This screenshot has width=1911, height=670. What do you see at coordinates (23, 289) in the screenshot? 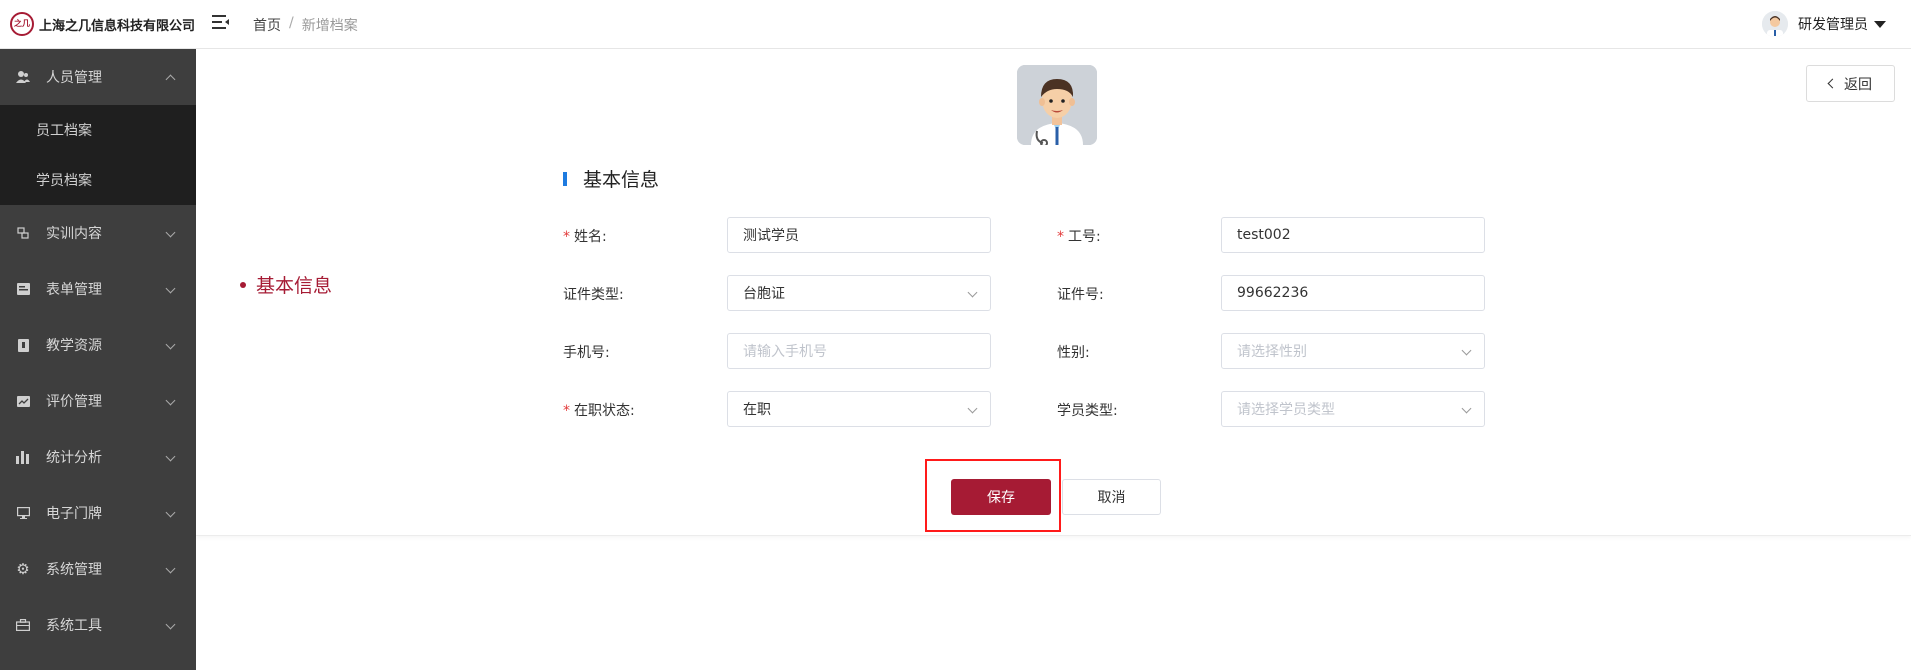
I see `form-icon` at bounding box center [23, 289].